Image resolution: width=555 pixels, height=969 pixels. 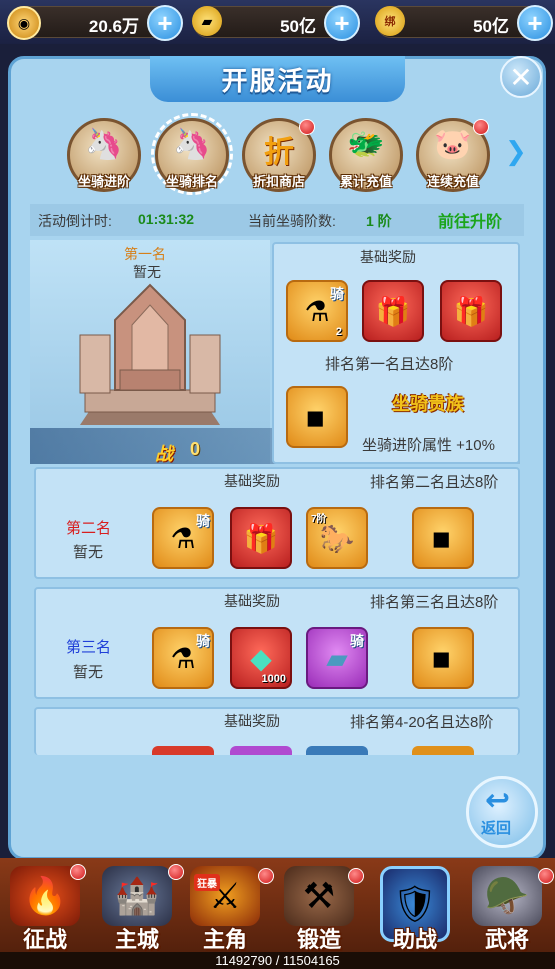 I want to click on mount-potion-item: ⚗ 骑 2, so click(x=317, y=311).